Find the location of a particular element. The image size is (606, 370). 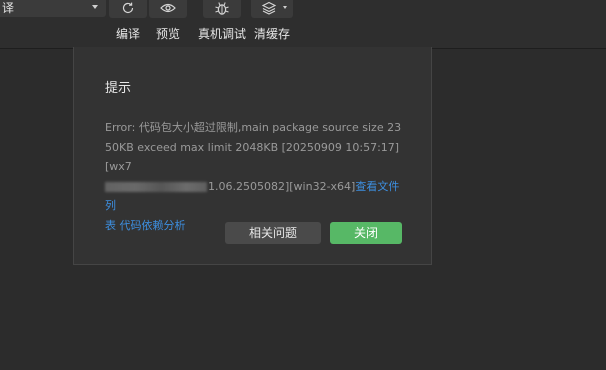

close-button: 关闭 is located at coordinates (366, 233).